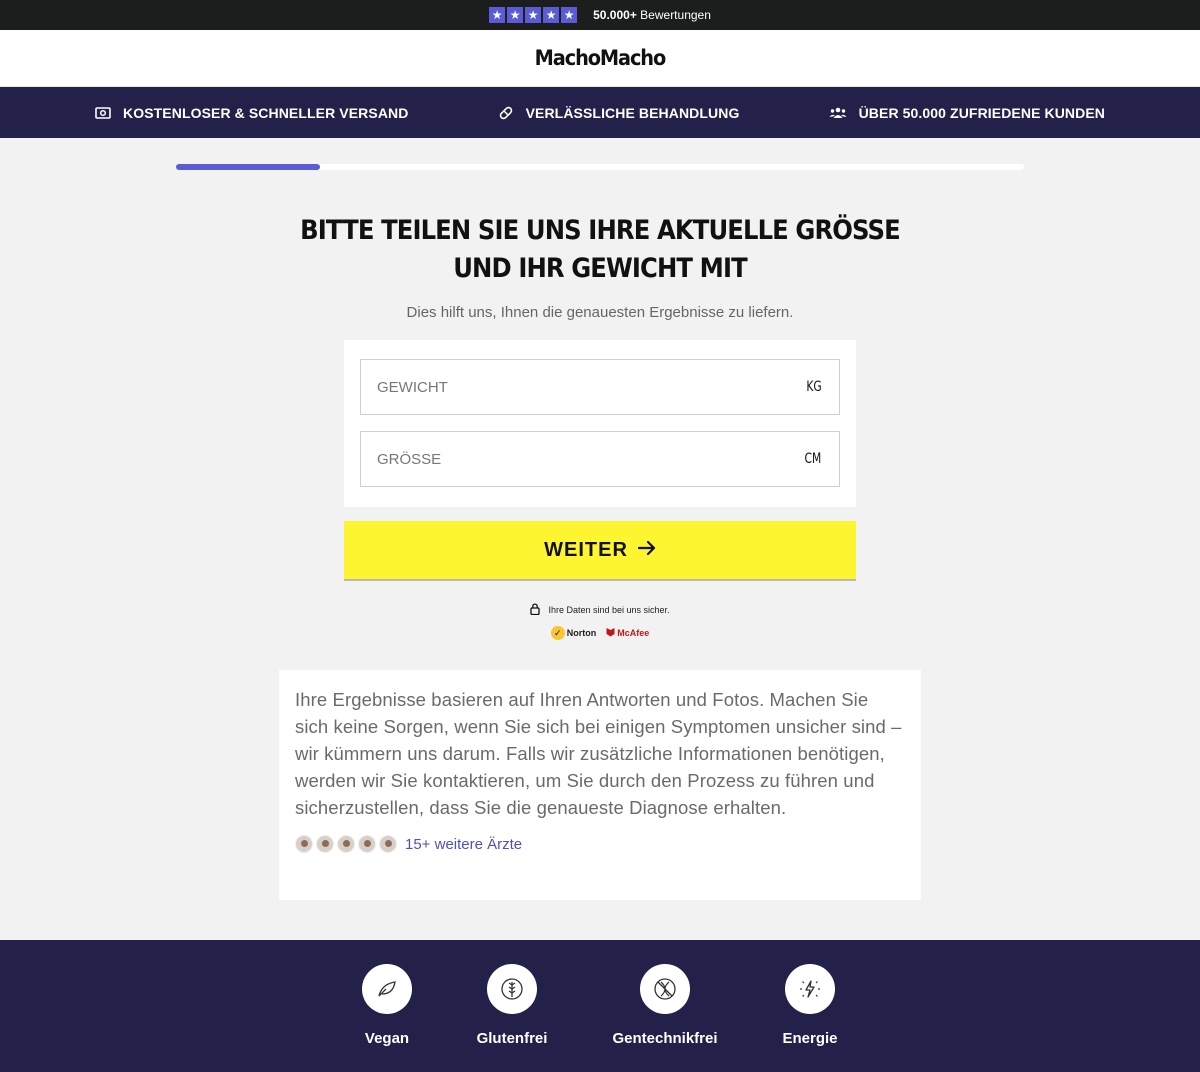  Describe the element at coordinates (665, 1038) in the screenshot. I see `feature-label: Gentechnikfrei` at that location.